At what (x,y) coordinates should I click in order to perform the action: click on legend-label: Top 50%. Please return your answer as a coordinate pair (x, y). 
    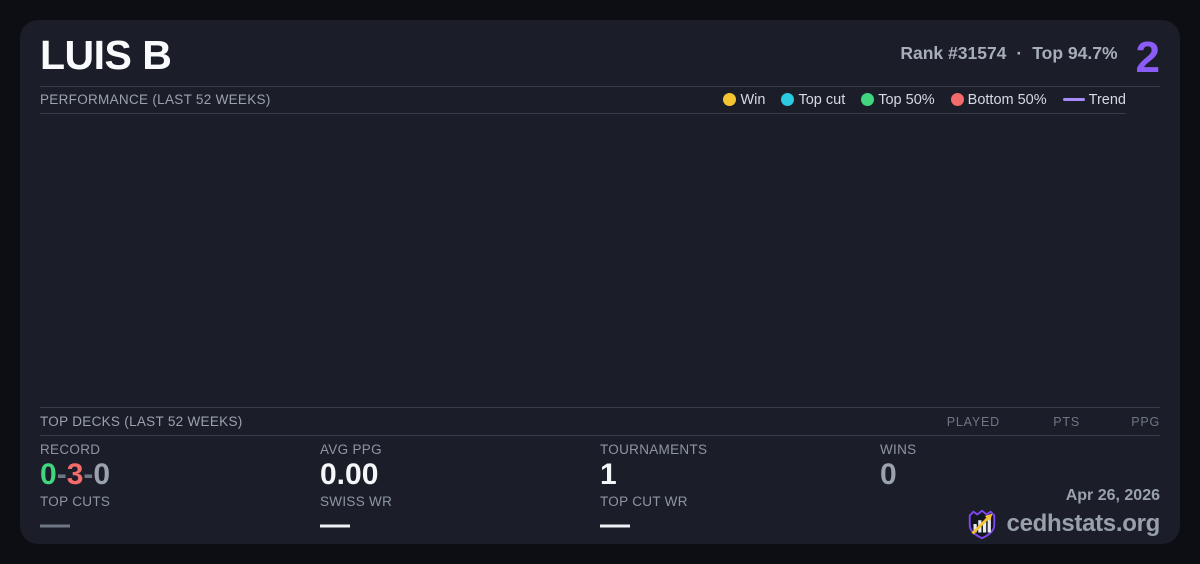
    Looking at the image, I should click on (906, 99).